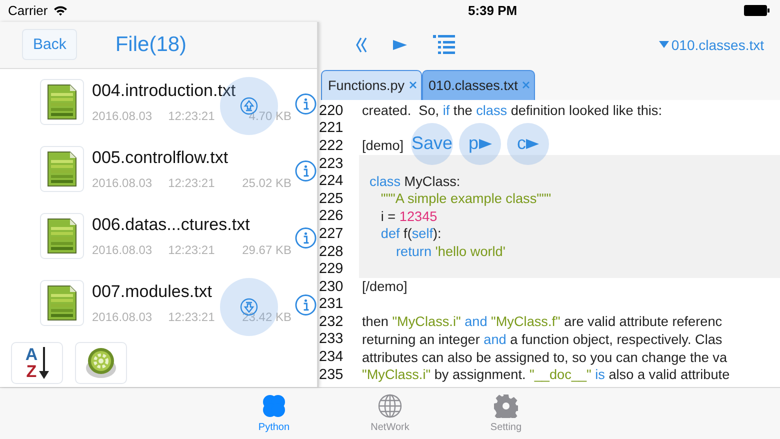  I want to click on down-arrow-icon, so click(43, 362).